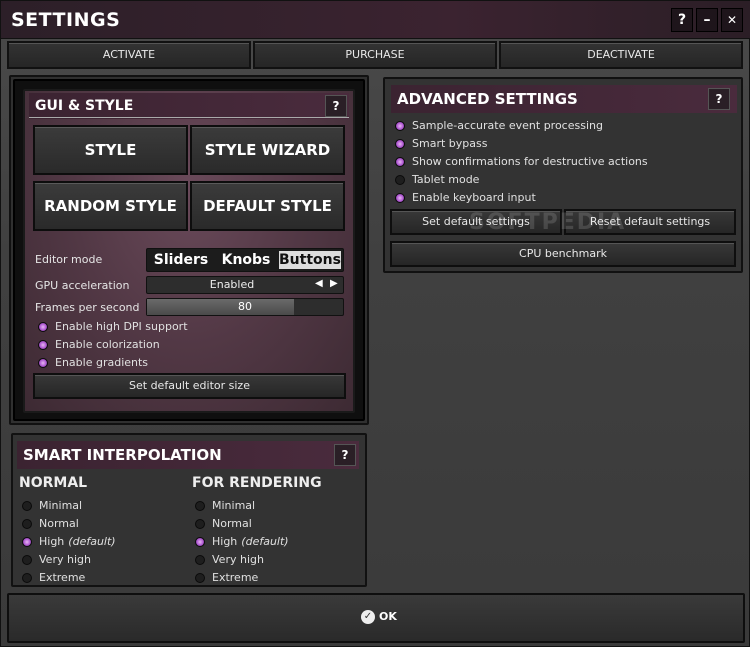 The width and height of the screenshot is (750, 647). I want to click on activate-button: ACTIVATE, so click(129, 55).